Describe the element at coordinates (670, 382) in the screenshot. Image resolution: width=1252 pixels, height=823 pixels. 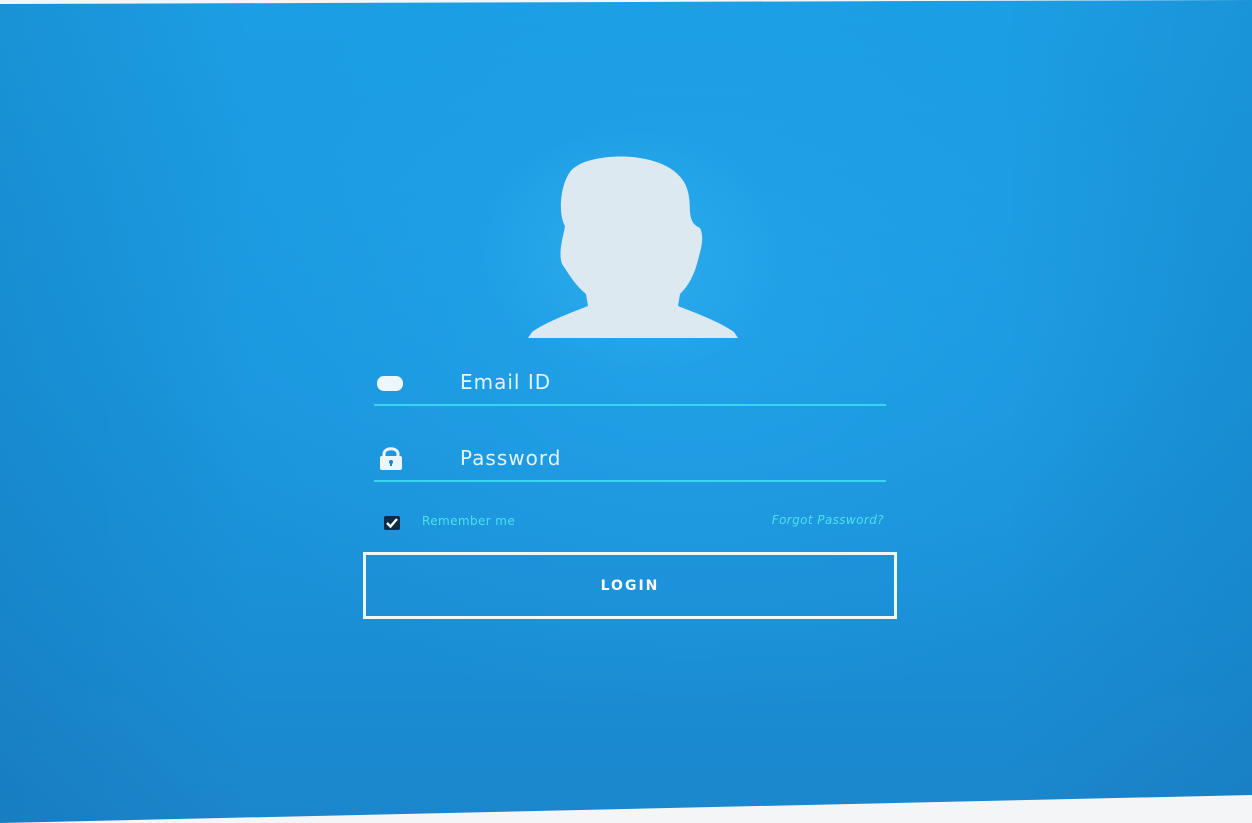
I see `email-input` at that location.